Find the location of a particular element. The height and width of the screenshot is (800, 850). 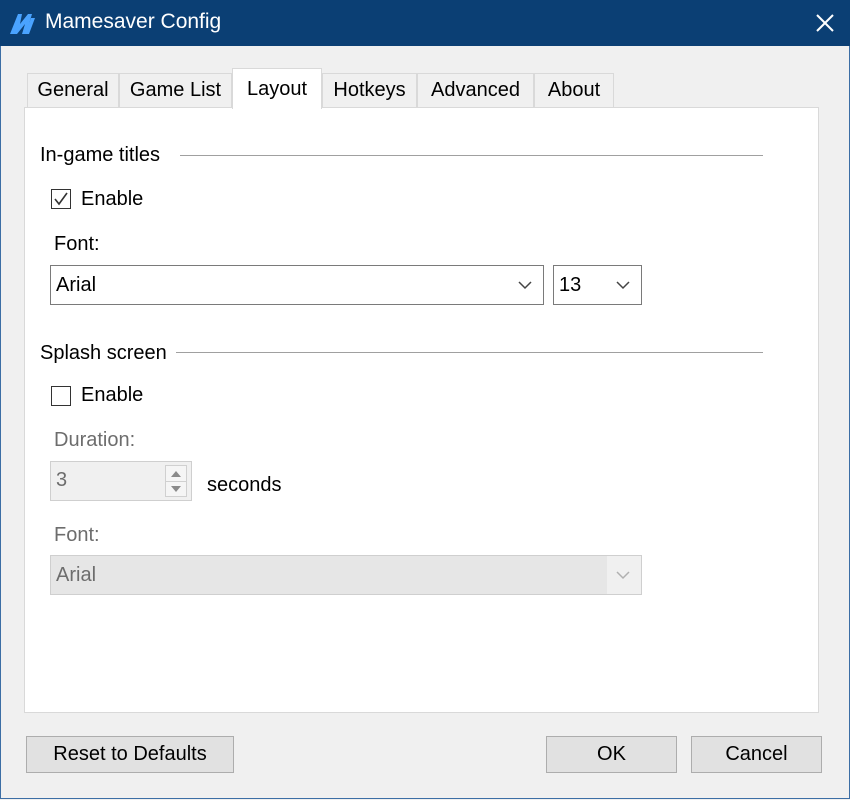

tab-general: General is located at coordinates (73, 90).